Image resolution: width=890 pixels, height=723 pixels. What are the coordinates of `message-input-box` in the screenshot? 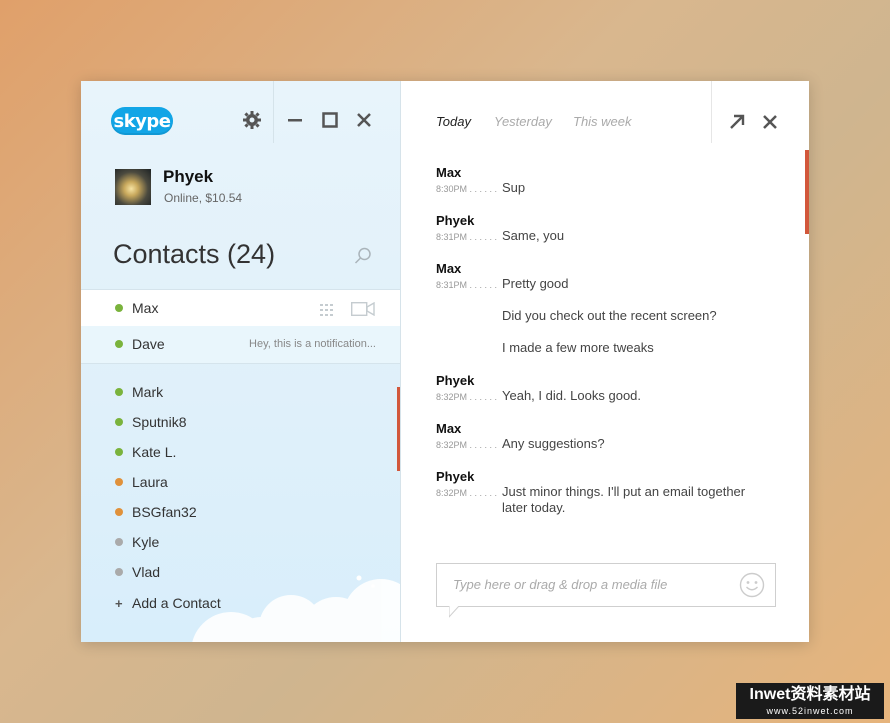 It's located at (606, 590).